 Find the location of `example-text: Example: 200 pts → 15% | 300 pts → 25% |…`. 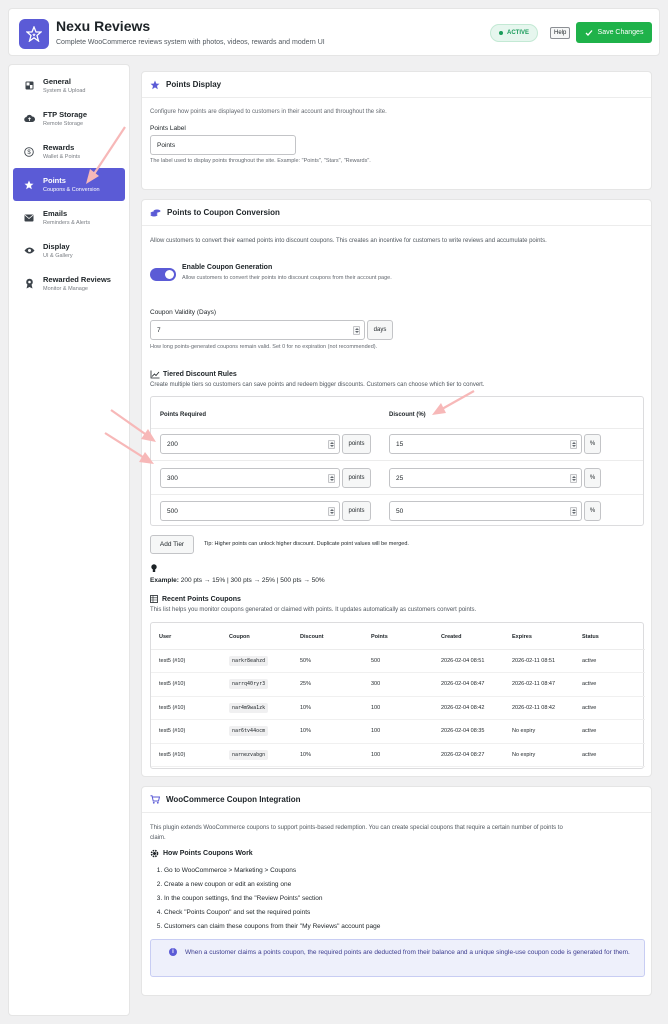

example-text: Example: 200 pts → 15% | 300 pts → 25% |… is located at coordinates (237, 580).